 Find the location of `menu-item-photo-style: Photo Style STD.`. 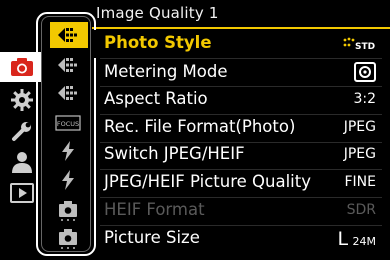

menu-item-photo-style: Photo Style STD. is located at coordinates (241, 44).